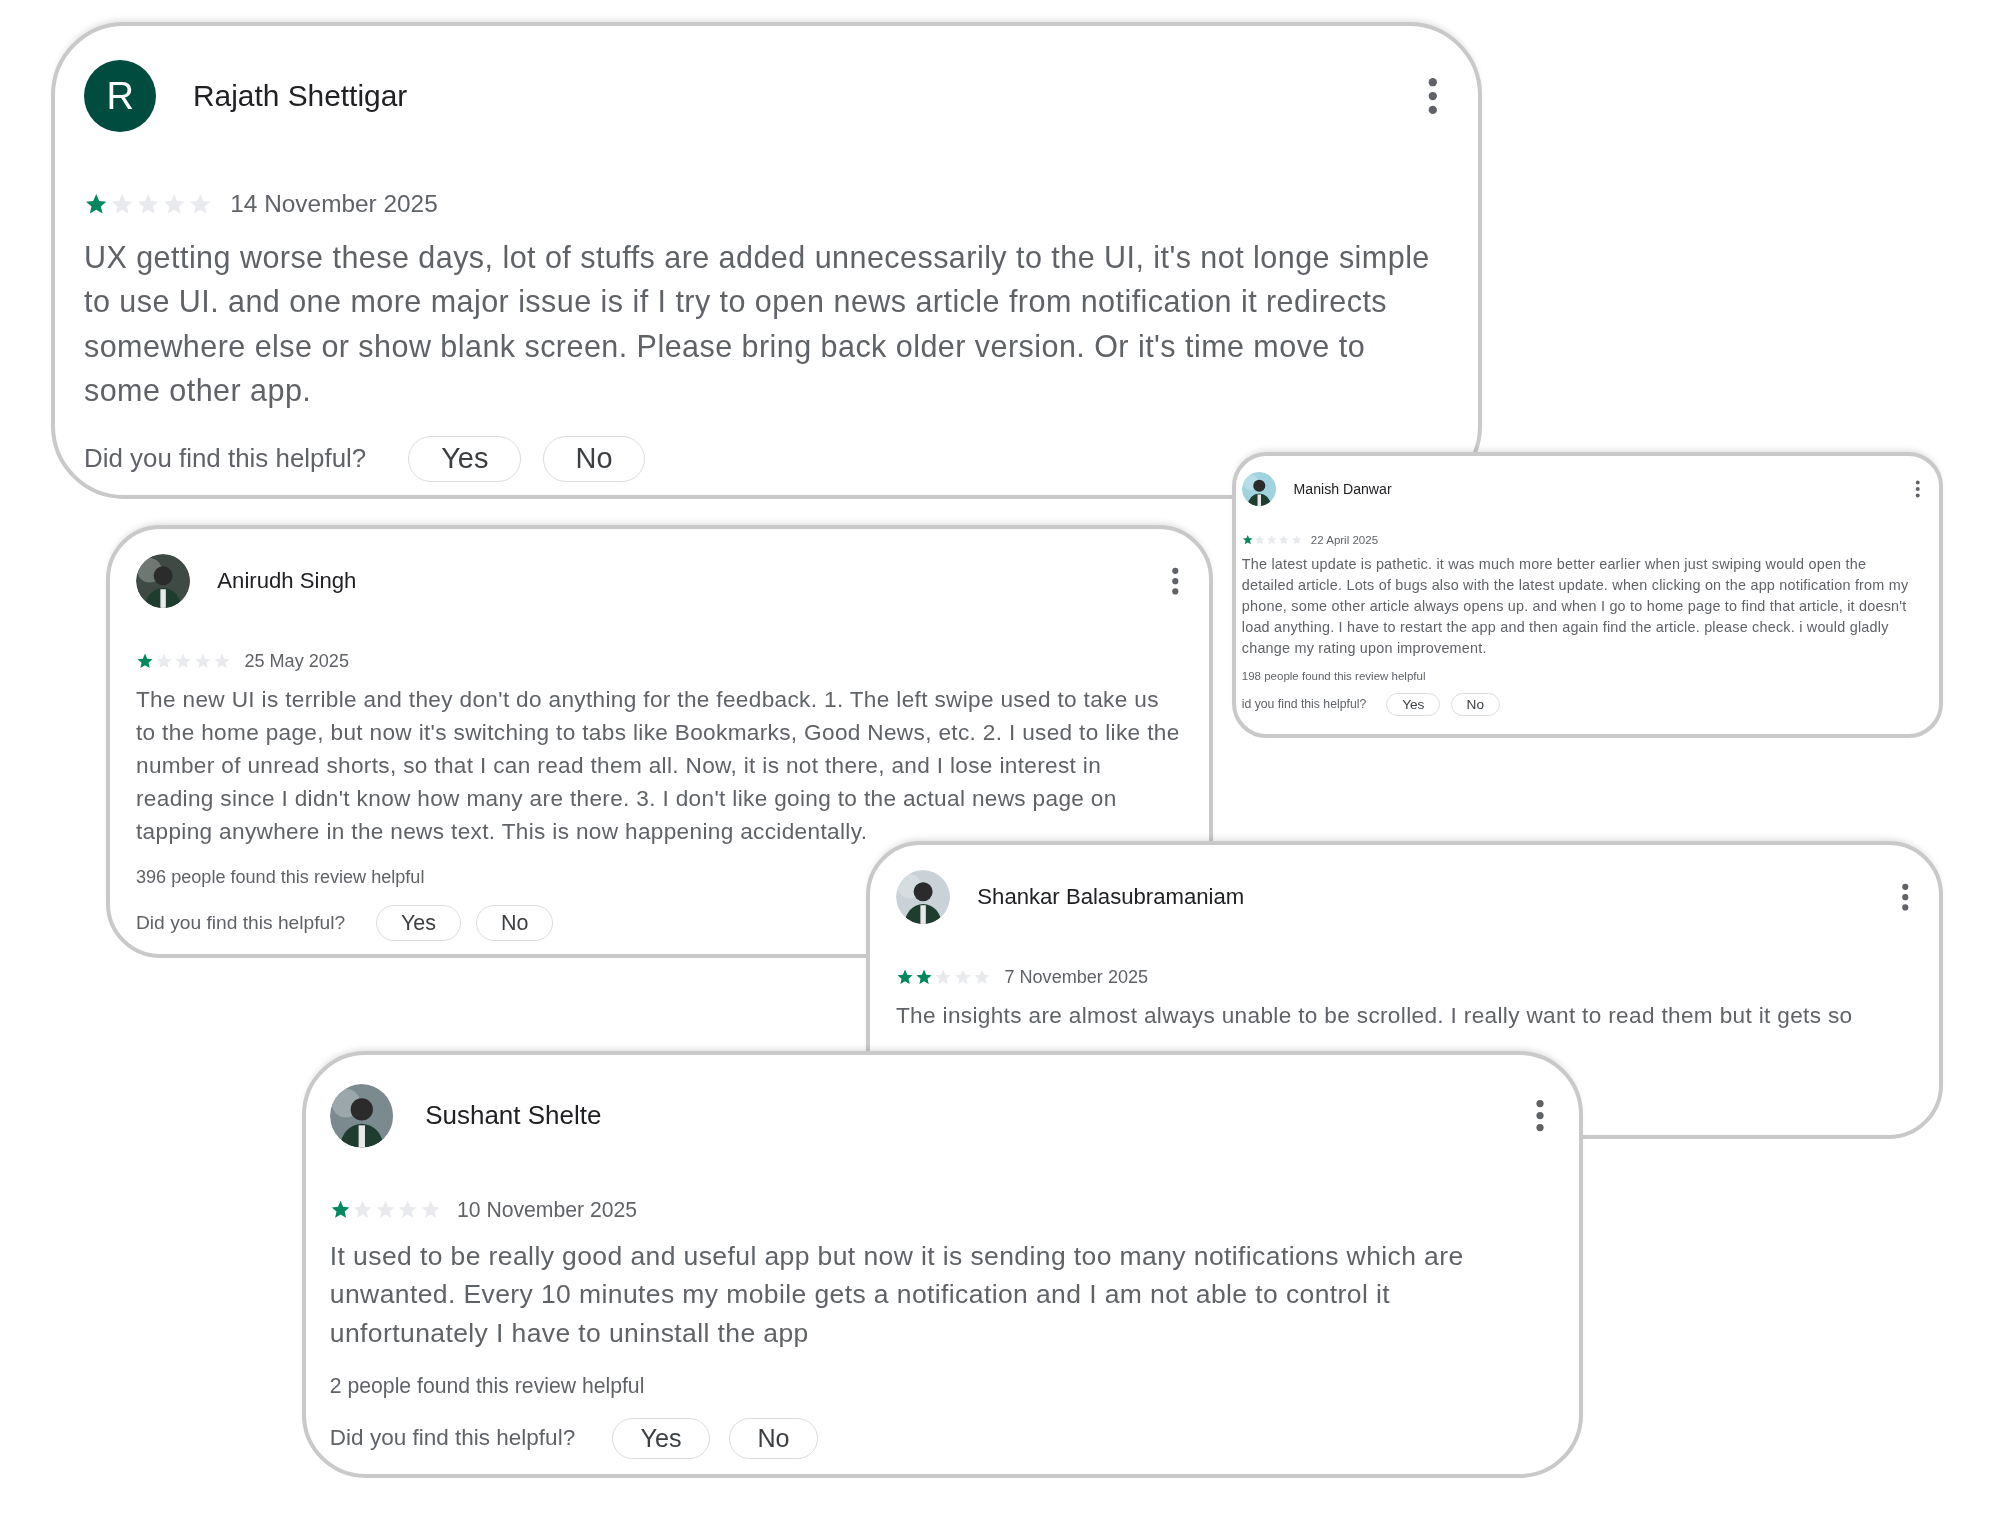 The height and width of the screenshot is (1535, 1995). Describe the element at coordinates (757, 324) in the screenshot. I see `review-text: UX getting worse these days, lot of stuffs are added unnecessarily to the UI, it's not longe simple to use UI. and one more major issue is if I try to open news article from notification it redirects somewhere else or show blank screen. Please bring back older version. Or it's time move to some other app.` at that location.